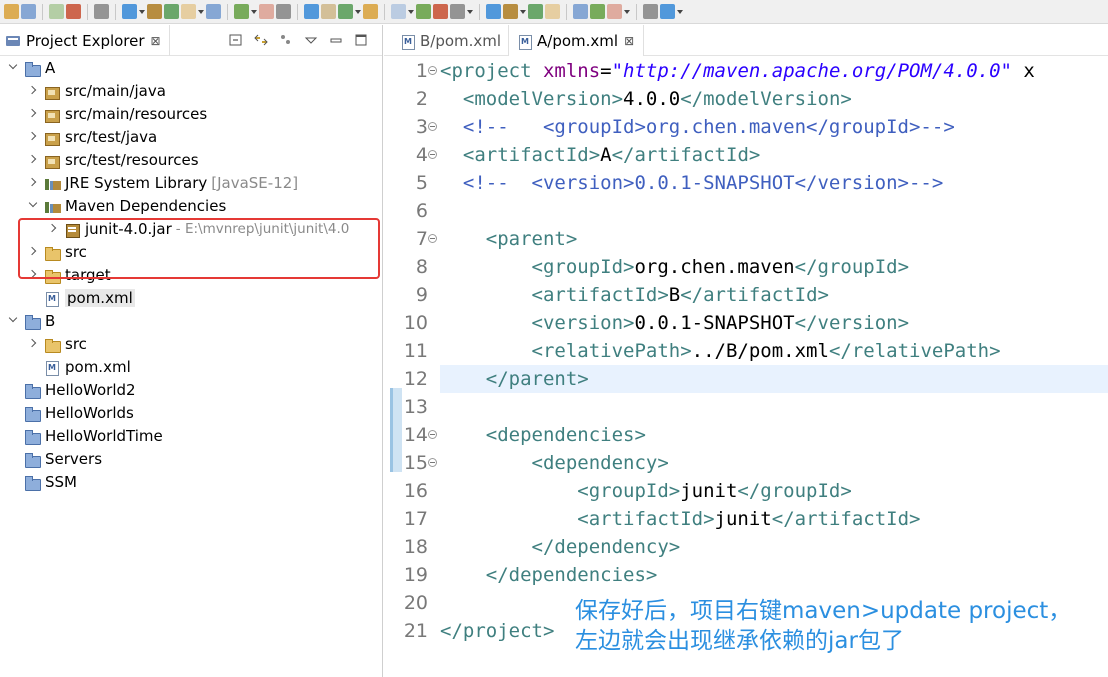 The width and height of the screenshot is (1108, 677). Describe the element at coordinates (42, 482) in the screenshot. I see `tree-item: SSM` at that location.